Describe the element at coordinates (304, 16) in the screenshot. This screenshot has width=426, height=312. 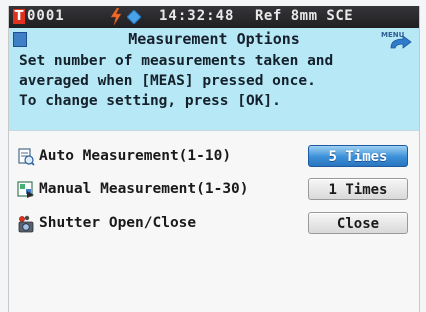
I see `measurement-condition: Ref 8mm SCE` at that location.